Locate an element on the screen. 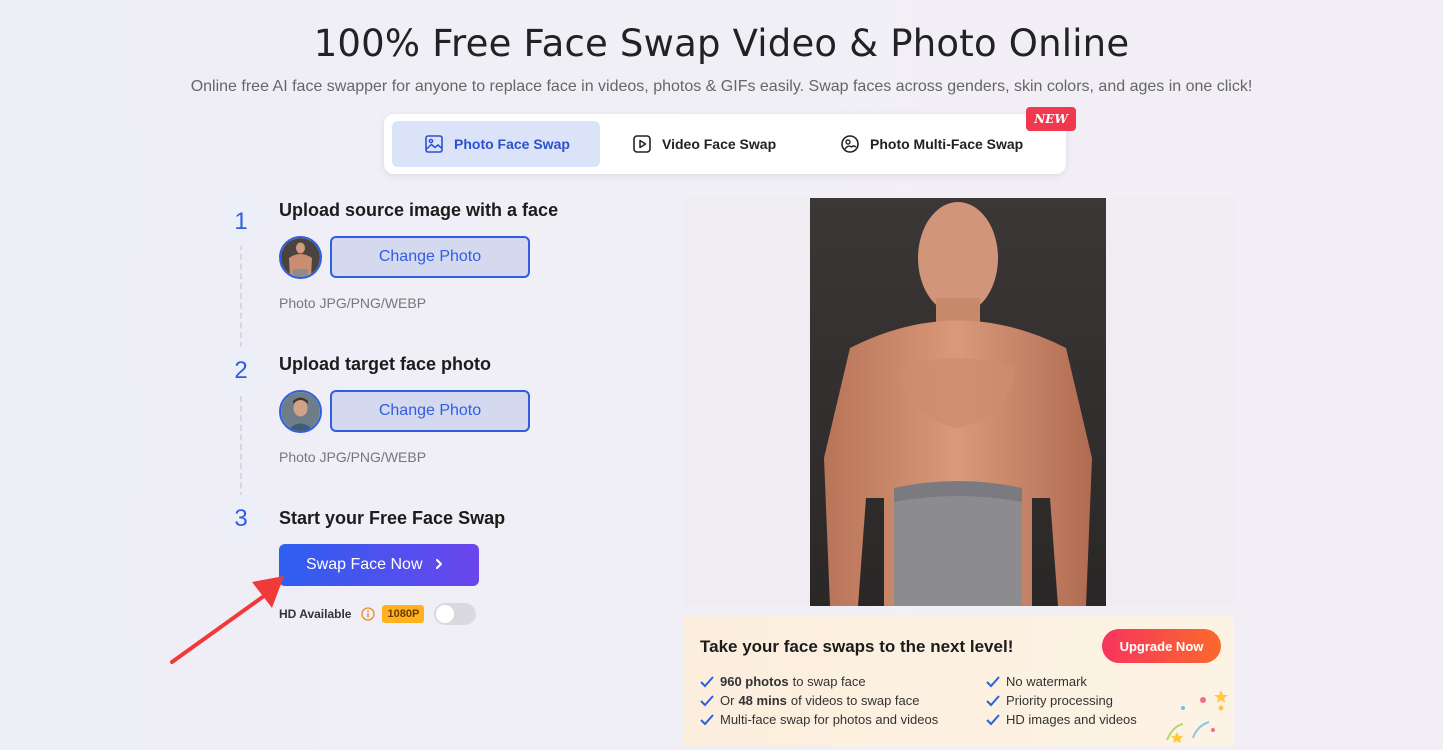 This screenshot has height=750, width=1443. promo-feature: Or 48 mins of videos to swap face is located at coordinates (810, 700).